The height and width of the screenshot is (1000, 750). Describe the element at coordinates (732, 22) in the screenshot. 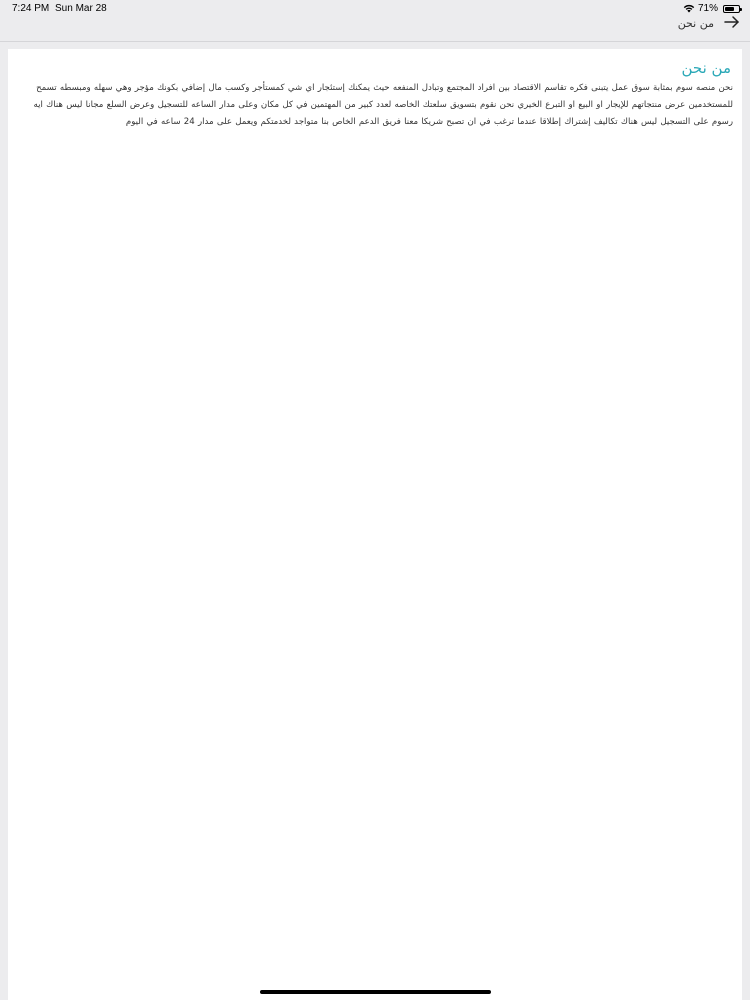

I see `arrow-right-icon` at that location.